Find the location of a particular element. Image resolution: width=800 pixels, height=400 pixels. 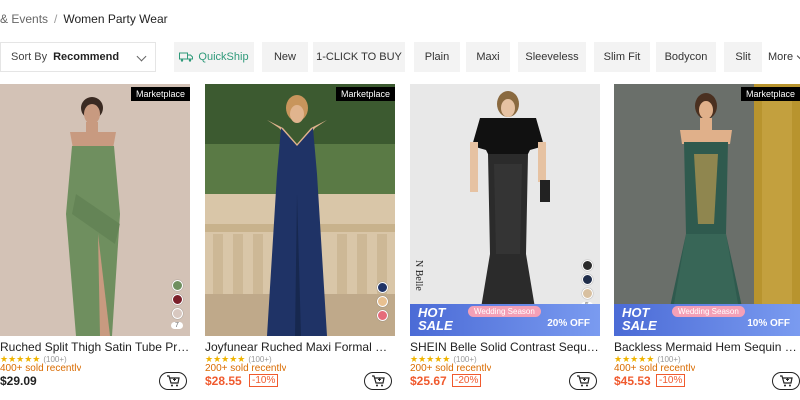

filter-chip-maxi: Maxi is located at coordinates (488, 57).